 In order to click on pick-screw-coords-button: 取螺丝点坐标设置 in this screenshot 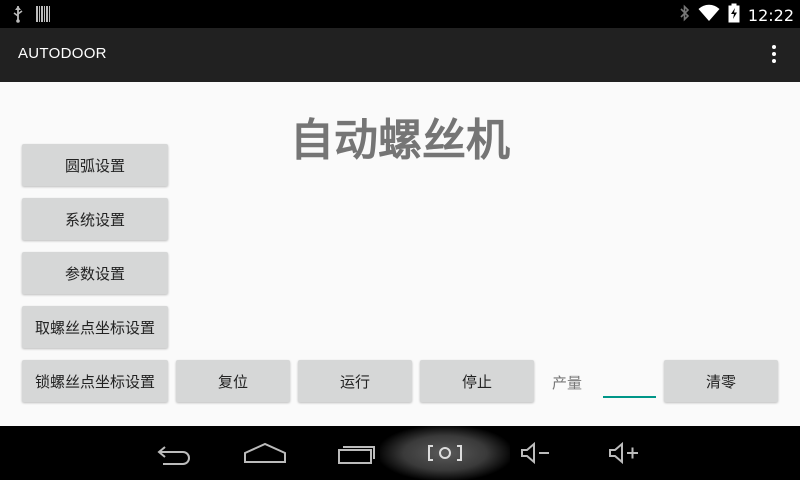, I will do `click(95, 327)`.